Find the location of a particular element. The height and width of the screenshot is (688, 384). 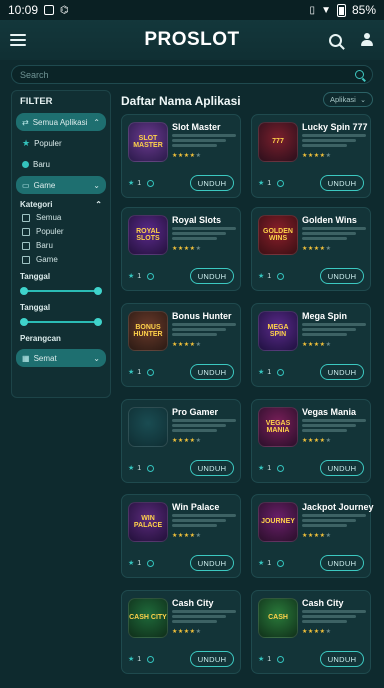

sidebar-item-game: ▭ Game ⌄ is located at coordinates (61, 185).